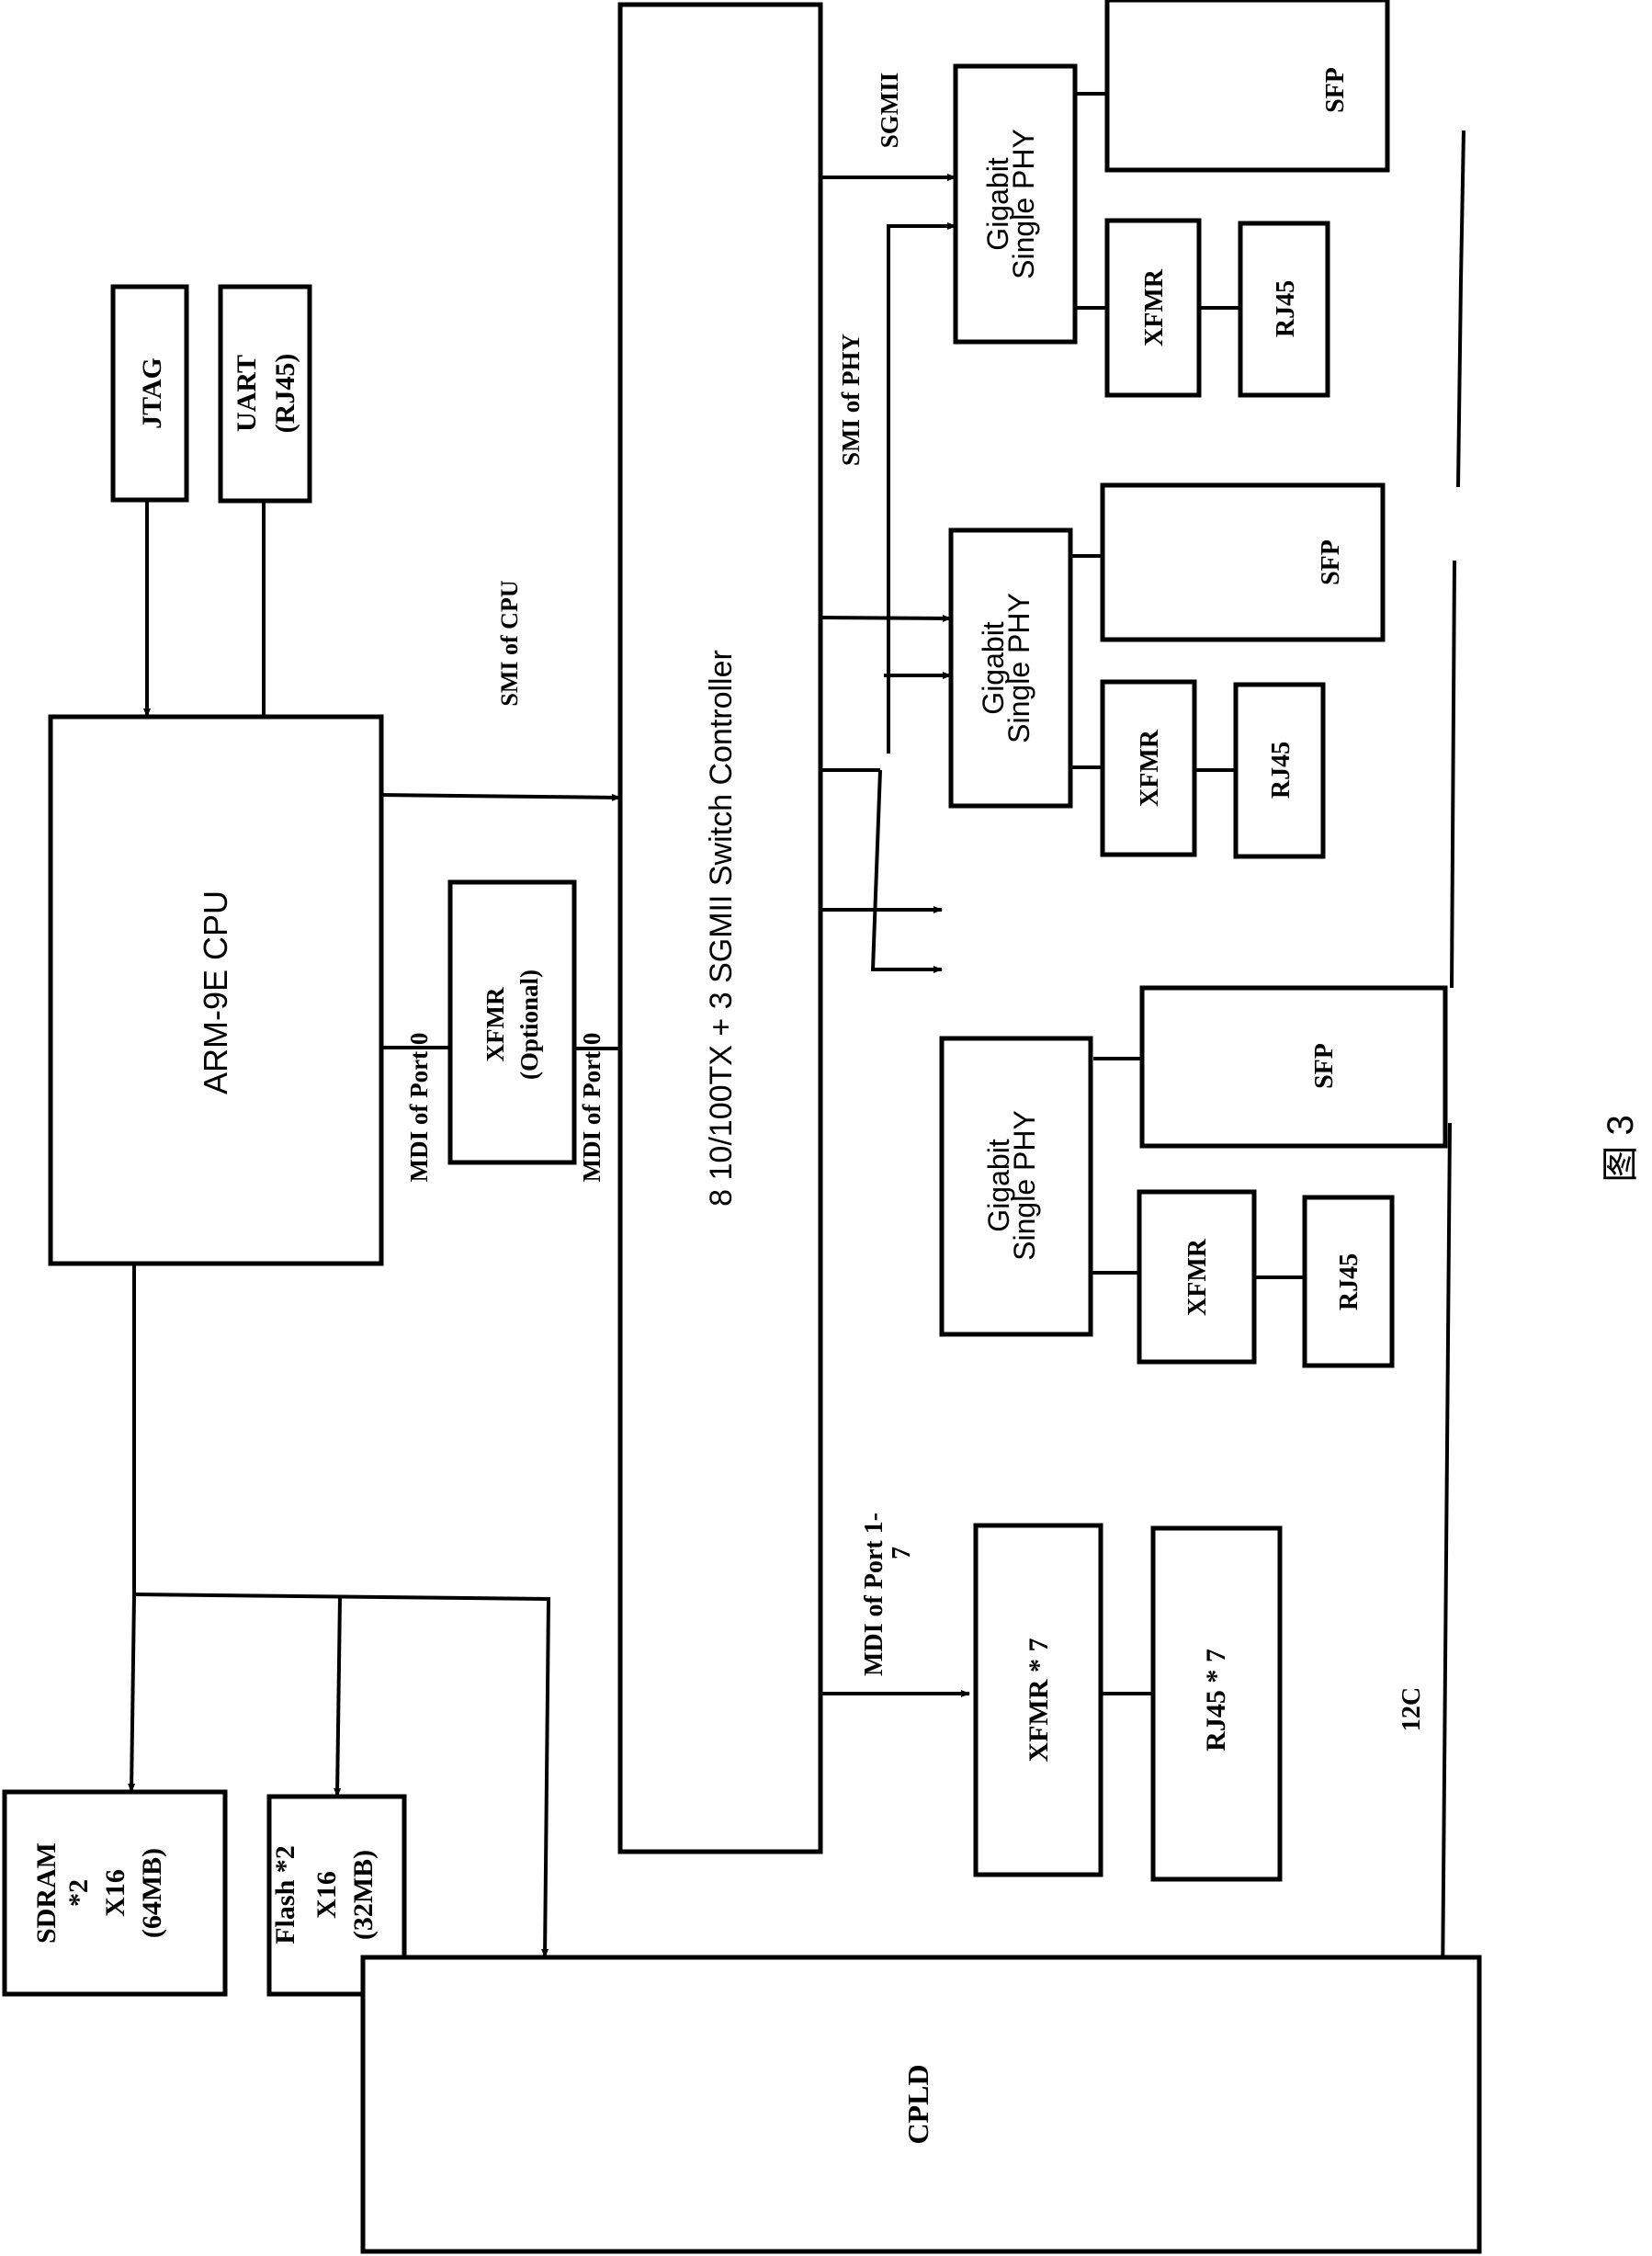  What do you see at coordinates (1281, 771) in the screenshot?
I see `rj45-label-2: RJ45` at bounding box center [1281, 771].